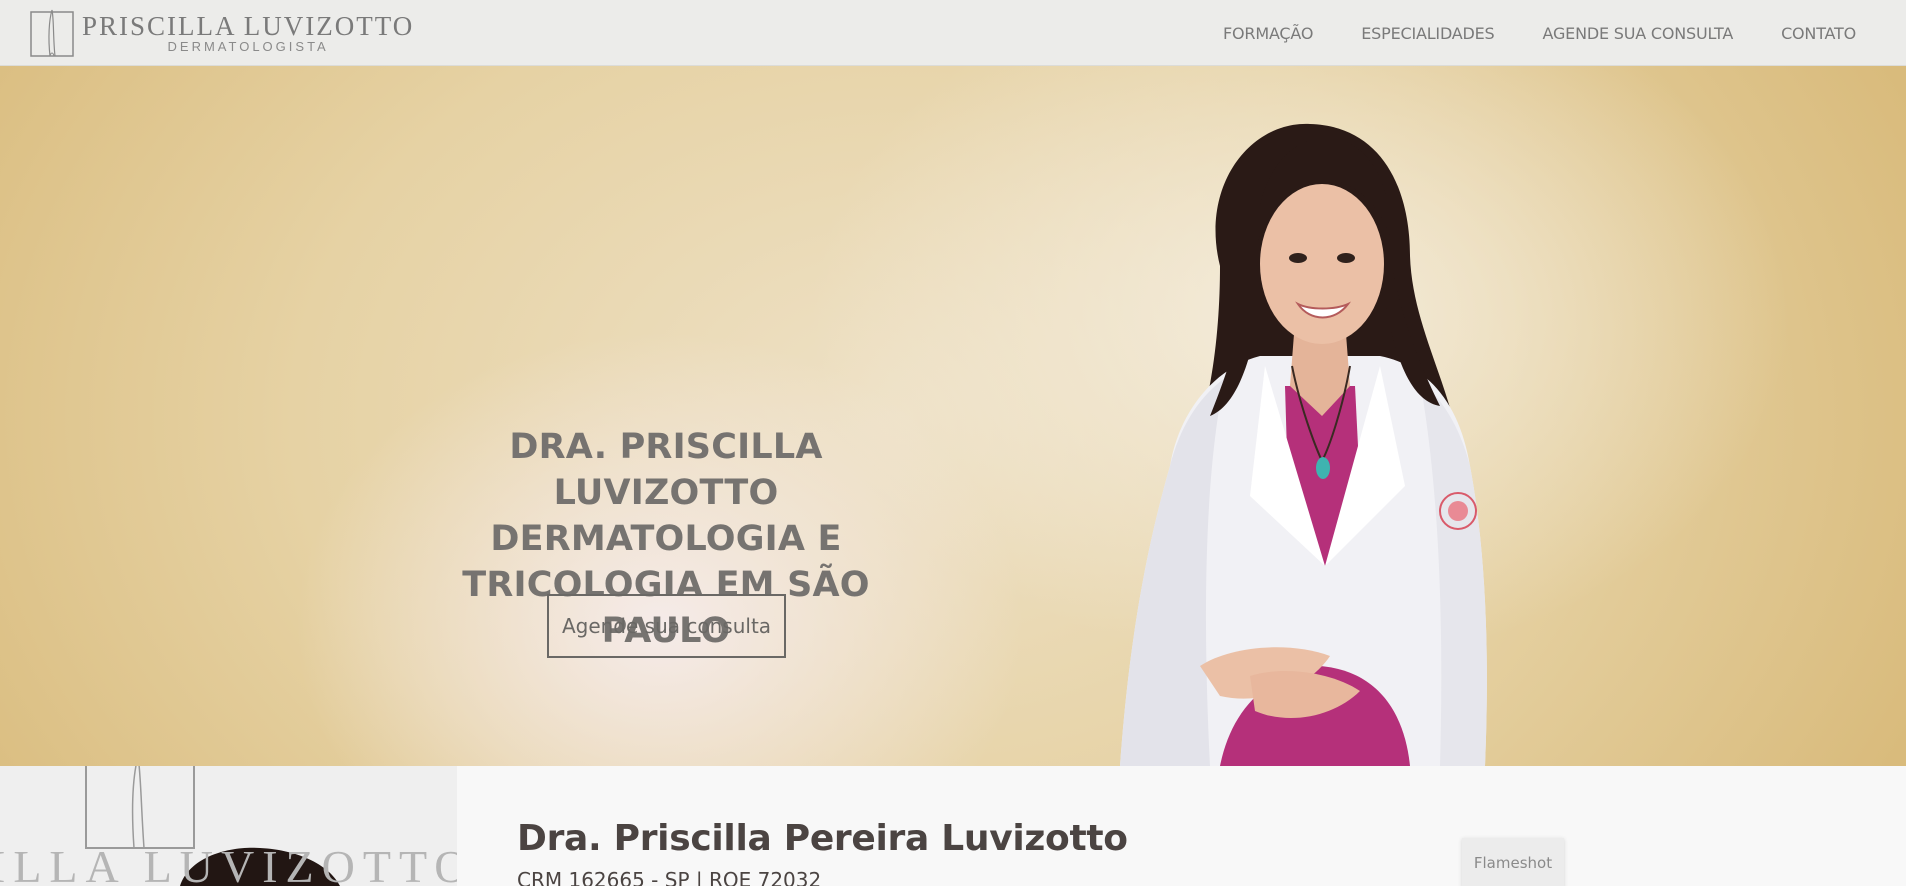  I want to click on nav-item-agende: AGENDE SUA CONSULTA, so click(1638, 33).